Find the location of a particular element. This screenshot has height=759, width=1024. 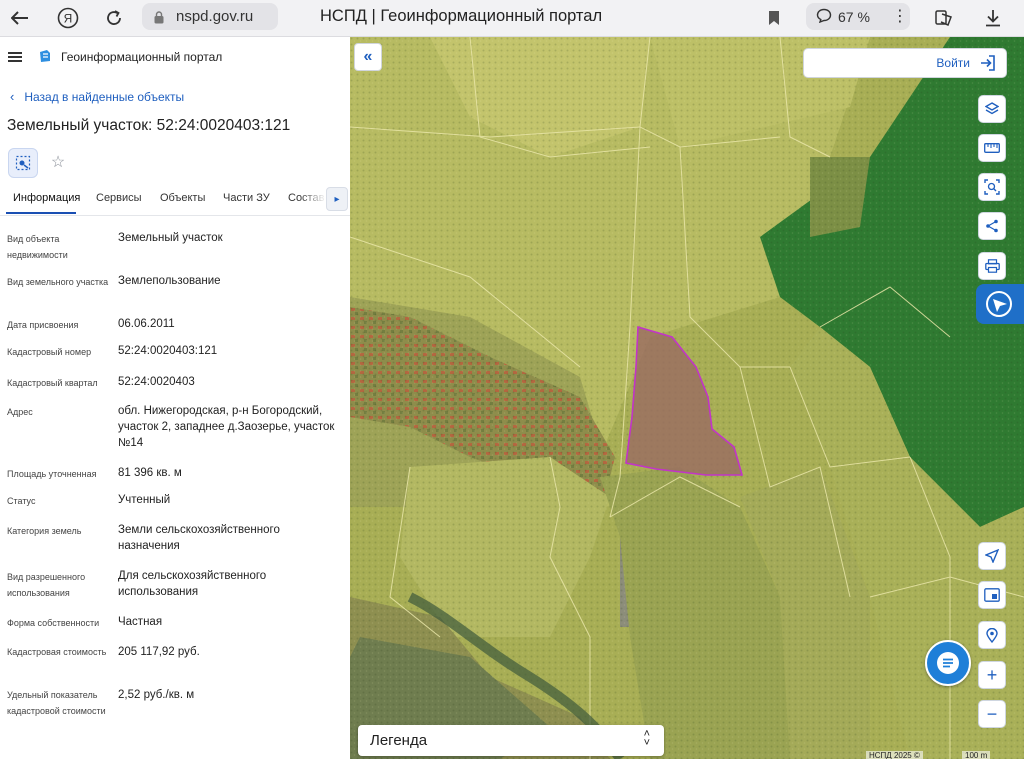

double-chevron-left-icon: « is located at coordinates (368, 56).